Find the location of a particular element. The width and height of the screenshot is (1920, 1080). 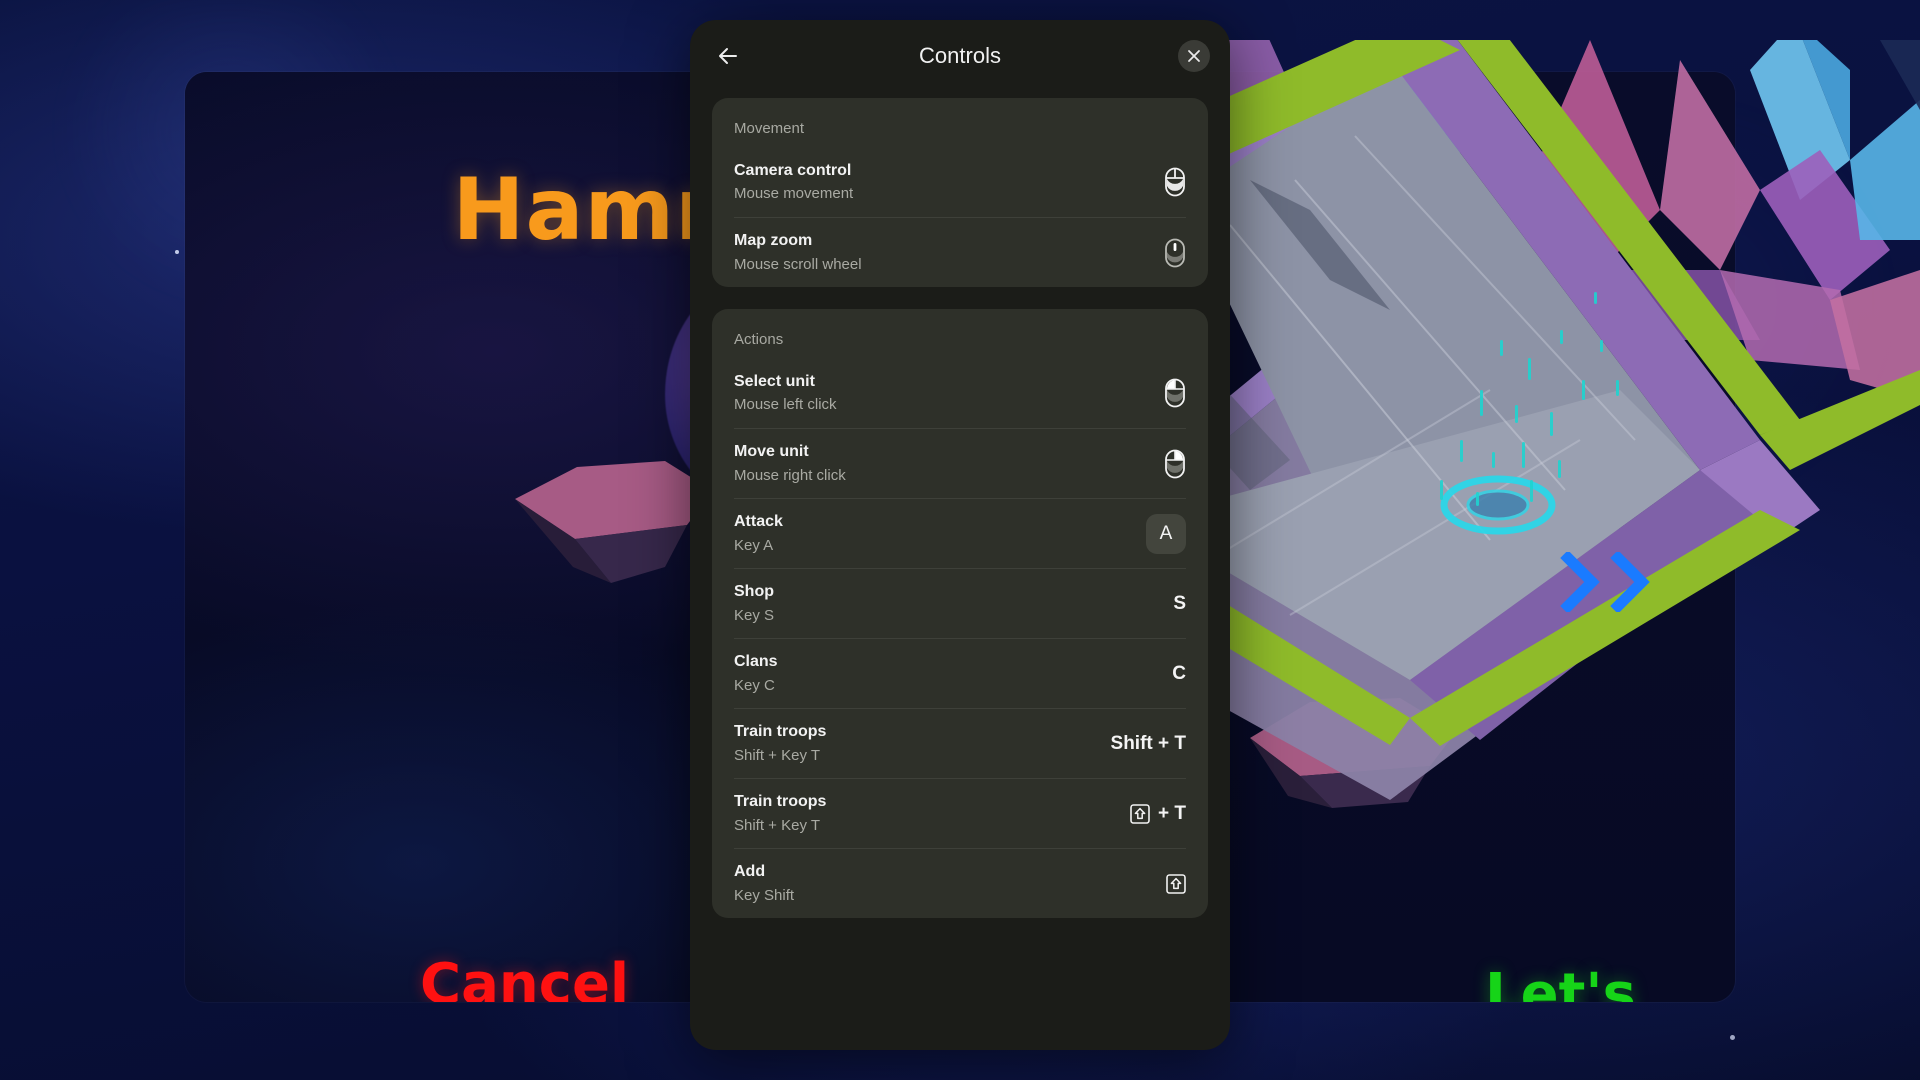

control-row: Clans Key C C is located at coordinates (960, 673).